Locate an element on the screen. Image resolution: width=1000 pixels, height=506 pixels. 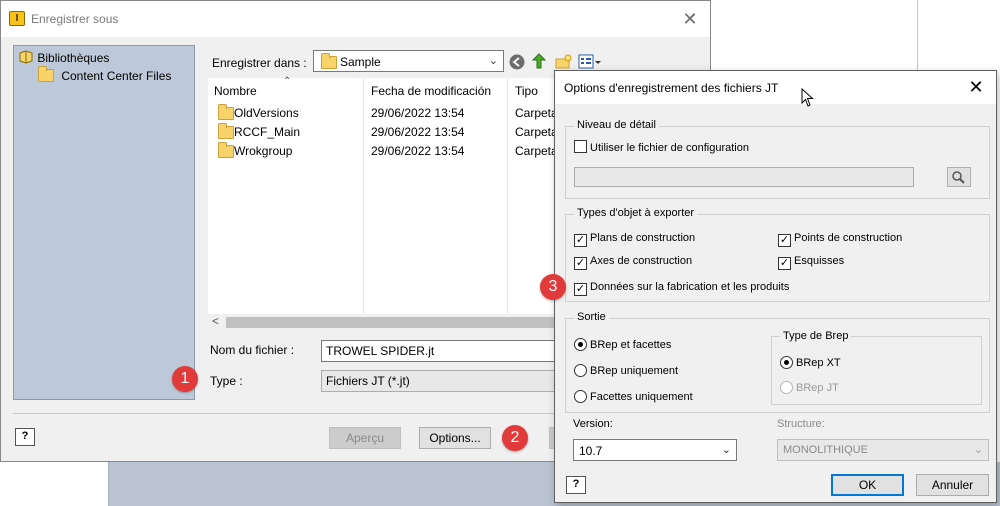
brep-xt-radio: BRep XT is located at coordinates (810, 362).